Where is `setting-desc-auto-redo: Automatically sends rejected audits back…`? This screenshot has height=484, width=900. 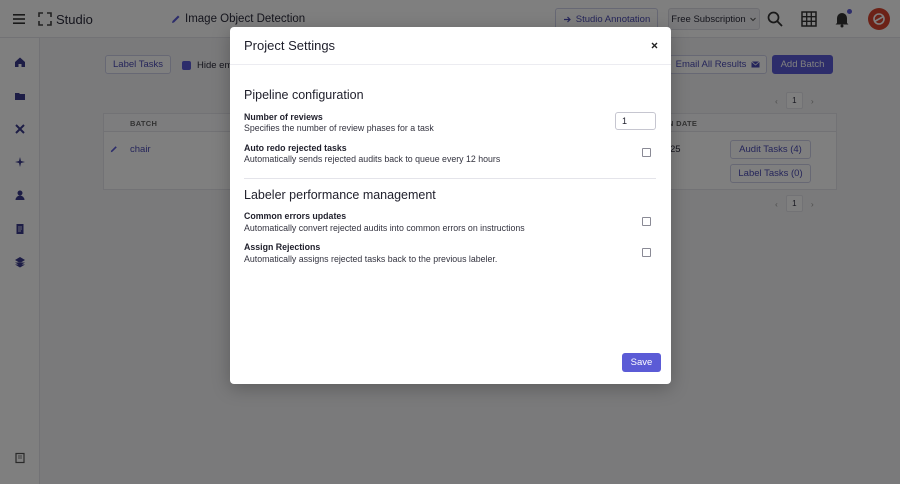 setting-desc-auto-redo: Automatically sends rejected audits back… is located at coordinates (372, 159).